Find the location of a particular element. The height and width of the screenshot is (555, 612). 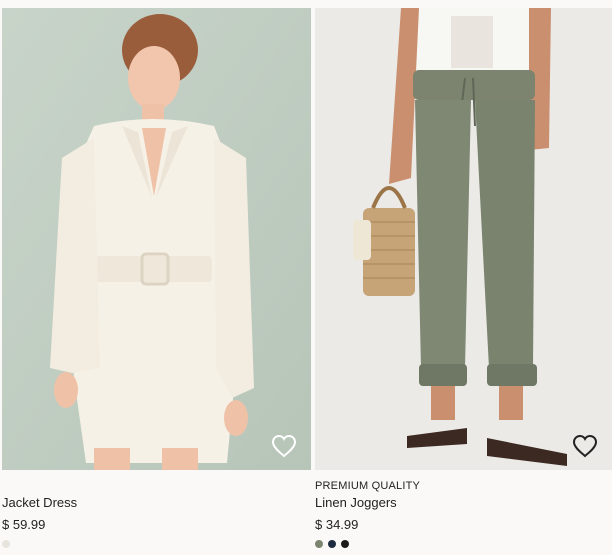

product-title: Jacket Dress is located at coordinates (156, 503).